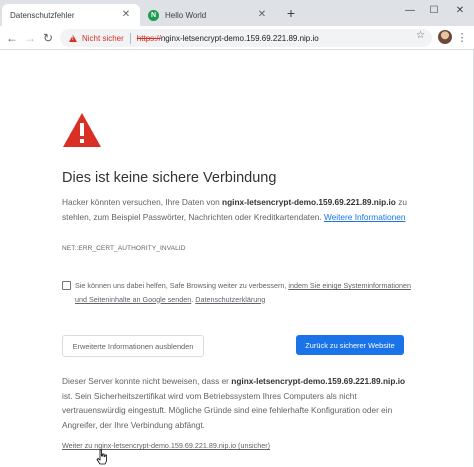 The width and height of the screenshot is (474, 467). I want to click on privacy-policy-link: Datenschutzerklärung, so click(230, 299).